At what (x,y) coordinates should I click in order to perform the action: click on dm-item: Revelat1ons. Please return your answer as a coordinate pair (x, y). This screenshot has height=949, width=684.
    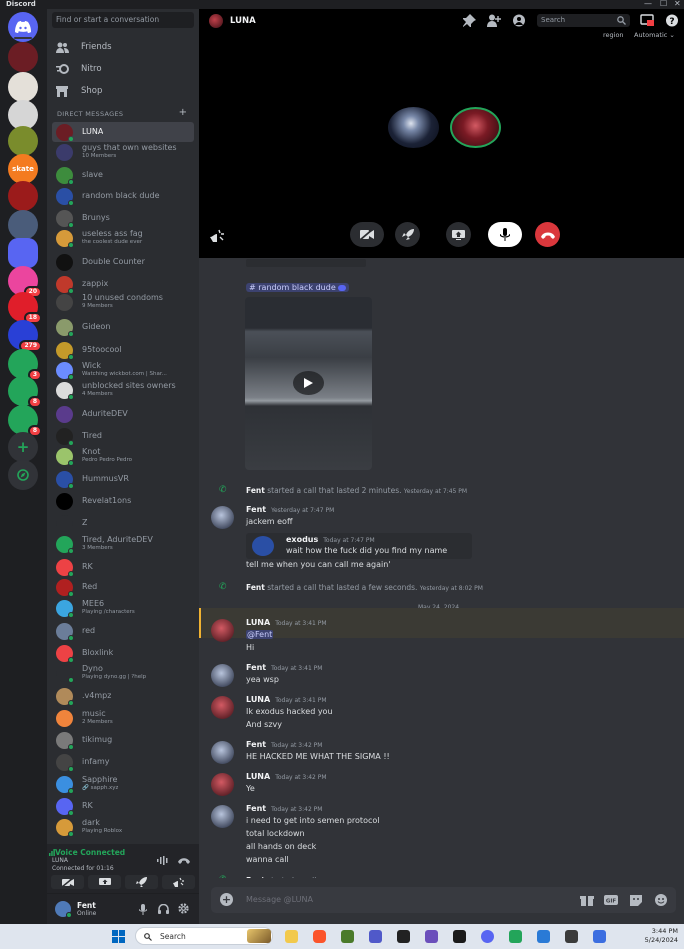
    Looking at the image, I should click on (123, 501).